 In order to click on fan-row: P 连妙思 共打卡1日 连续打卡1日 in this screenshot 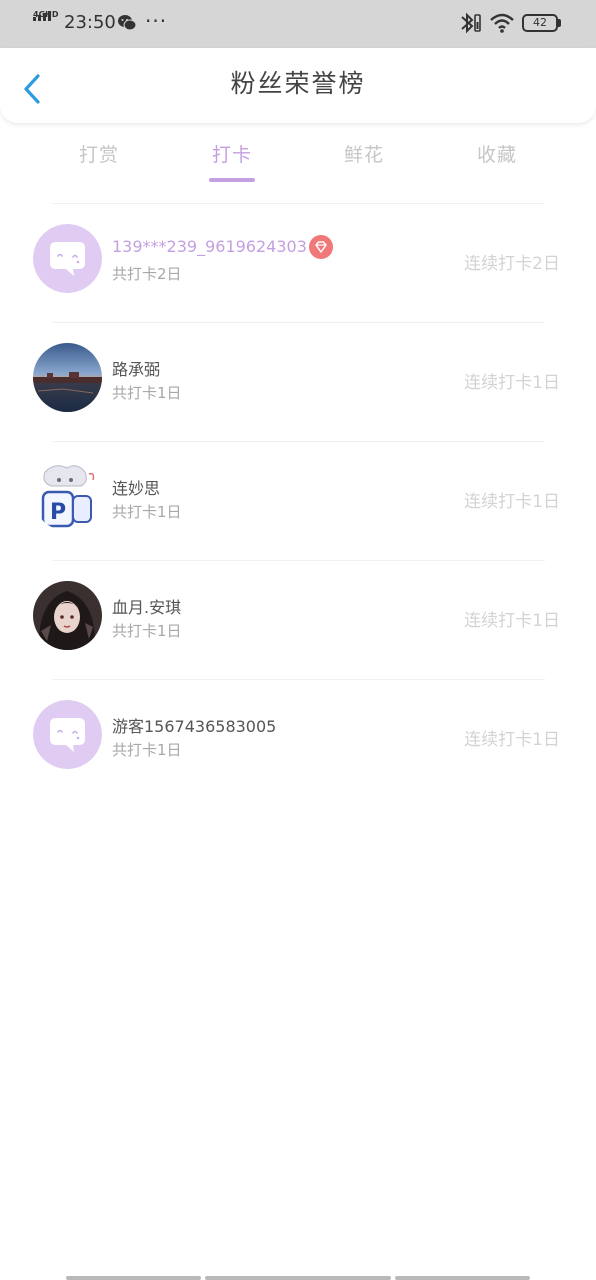, I will do `click(298, 501)`.